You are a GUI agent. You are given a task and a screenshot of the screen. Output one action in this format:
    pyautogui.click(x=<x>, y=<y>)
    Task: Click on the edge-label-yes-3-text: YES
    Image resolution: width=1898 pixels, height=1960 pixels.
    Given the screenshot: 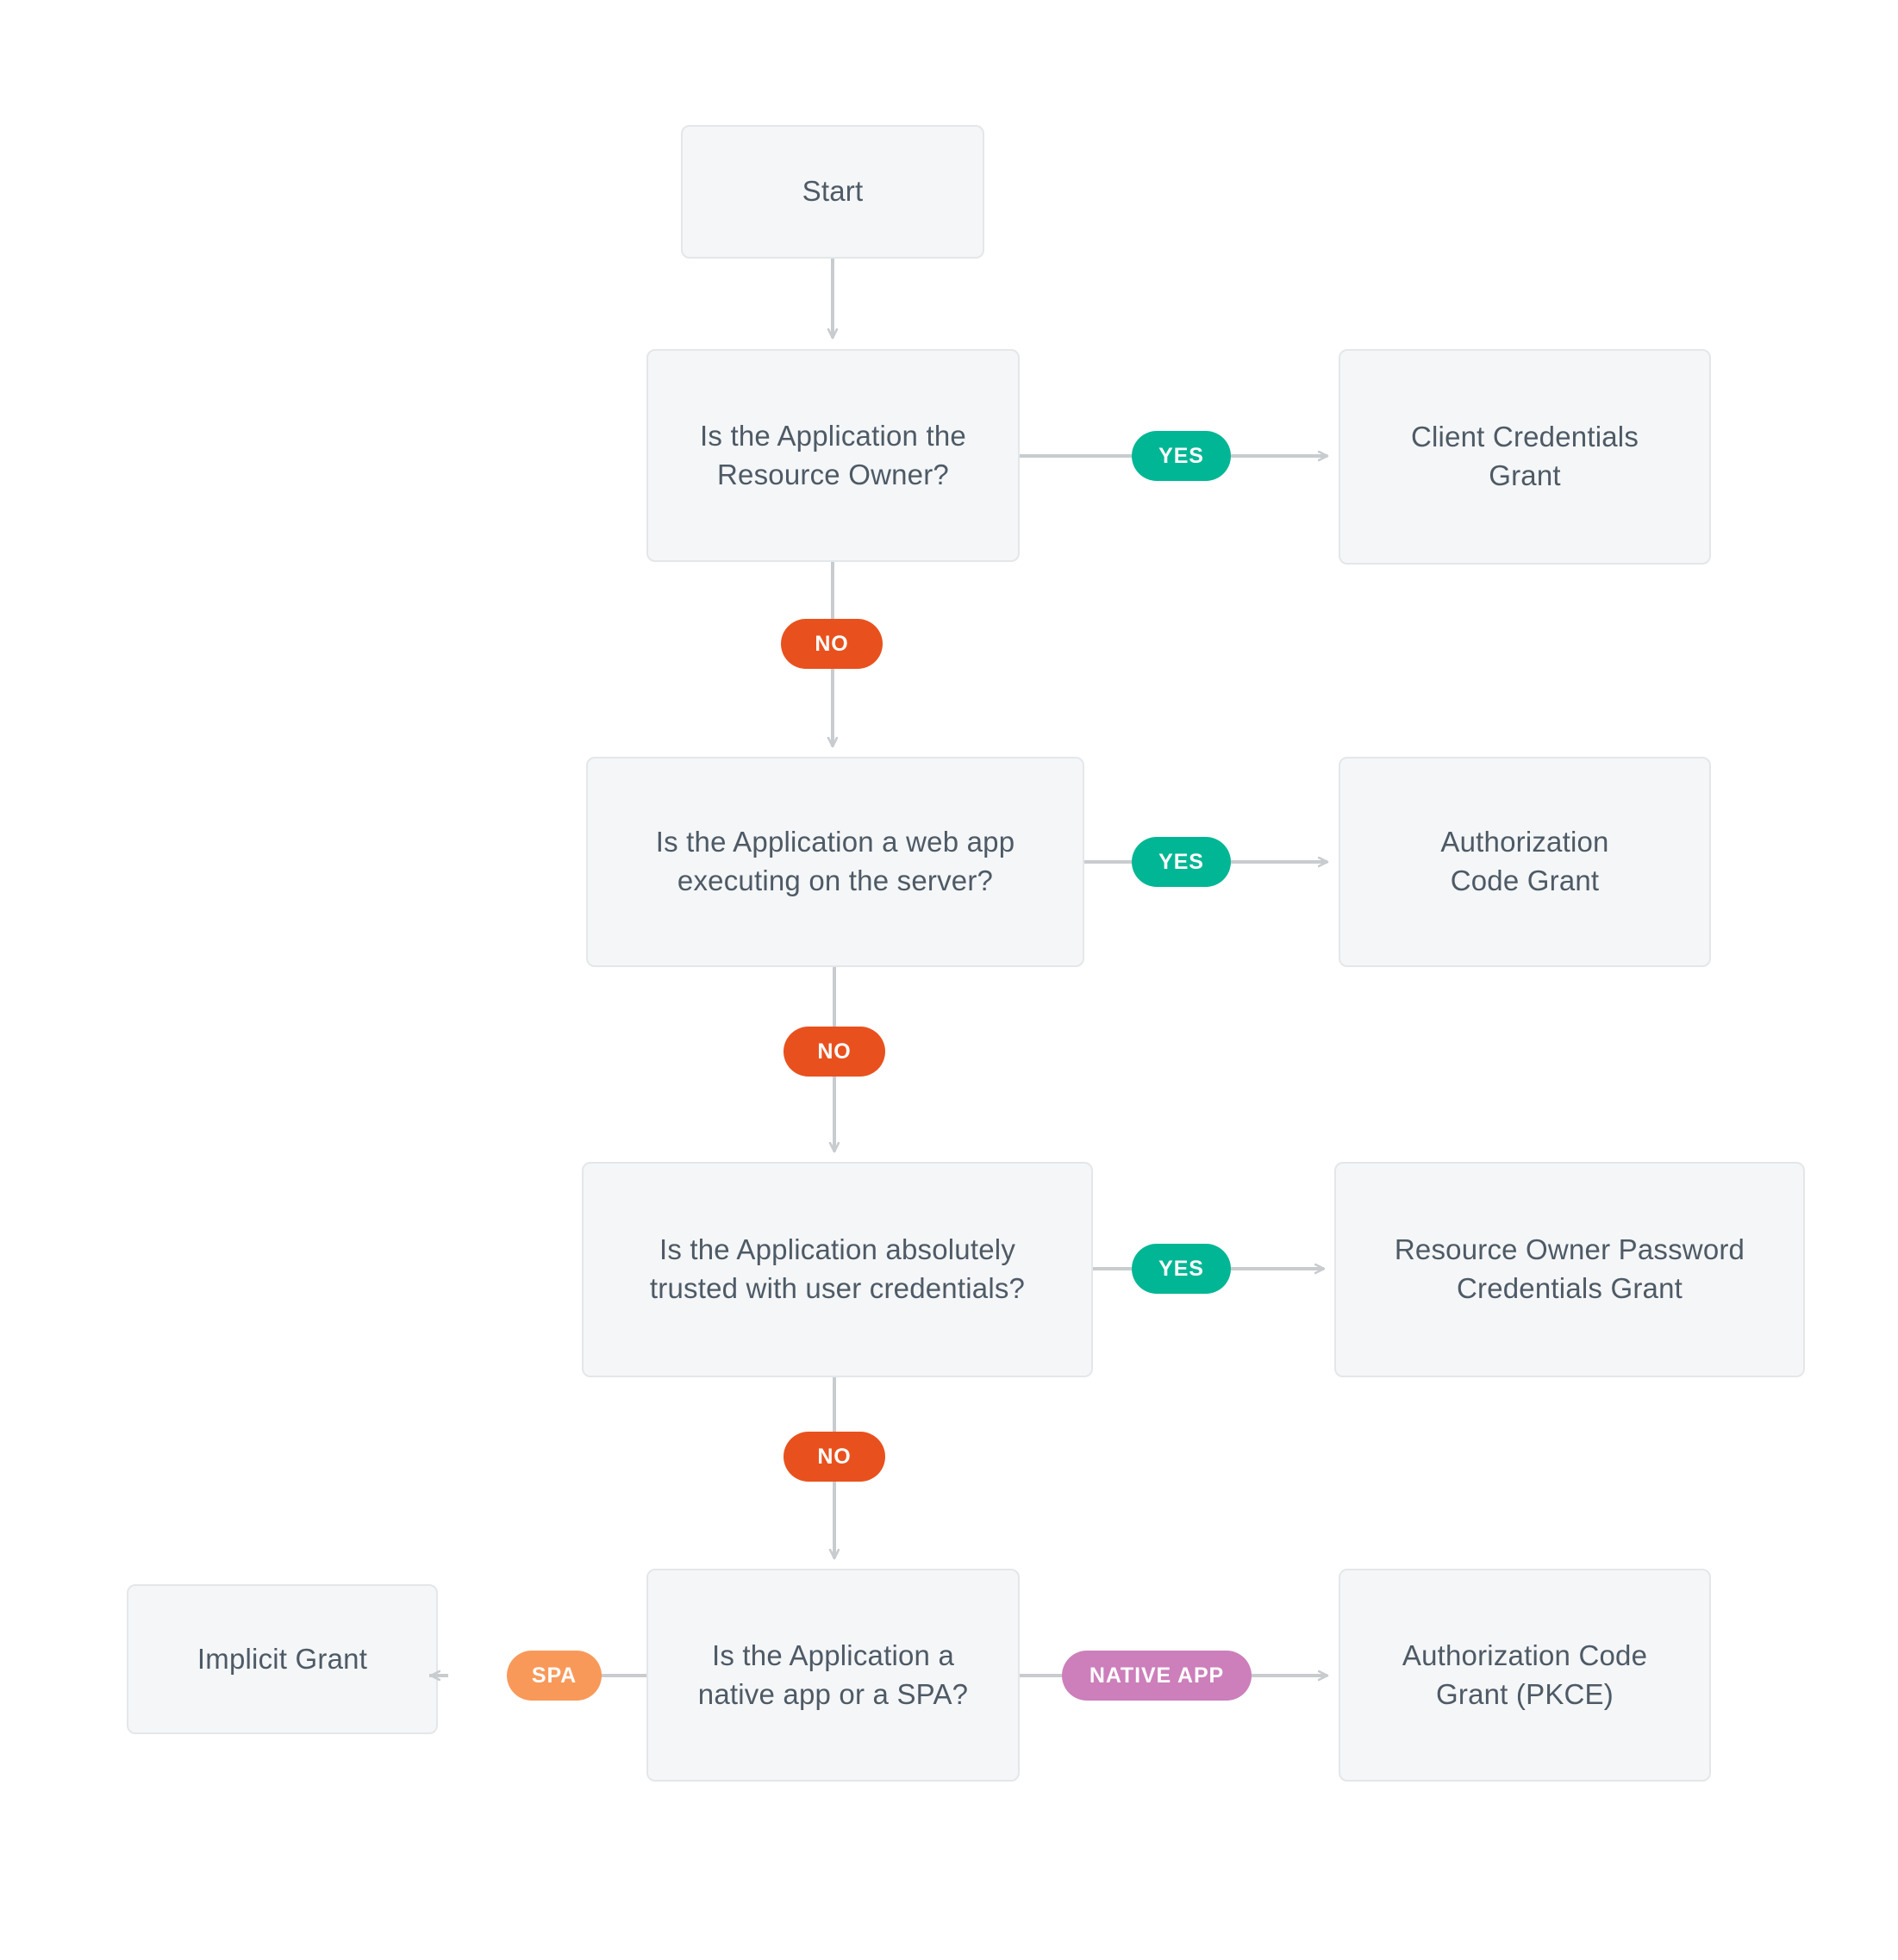 What is the action you would take?
    pyautogui.click(x=1181, y=1268)
    